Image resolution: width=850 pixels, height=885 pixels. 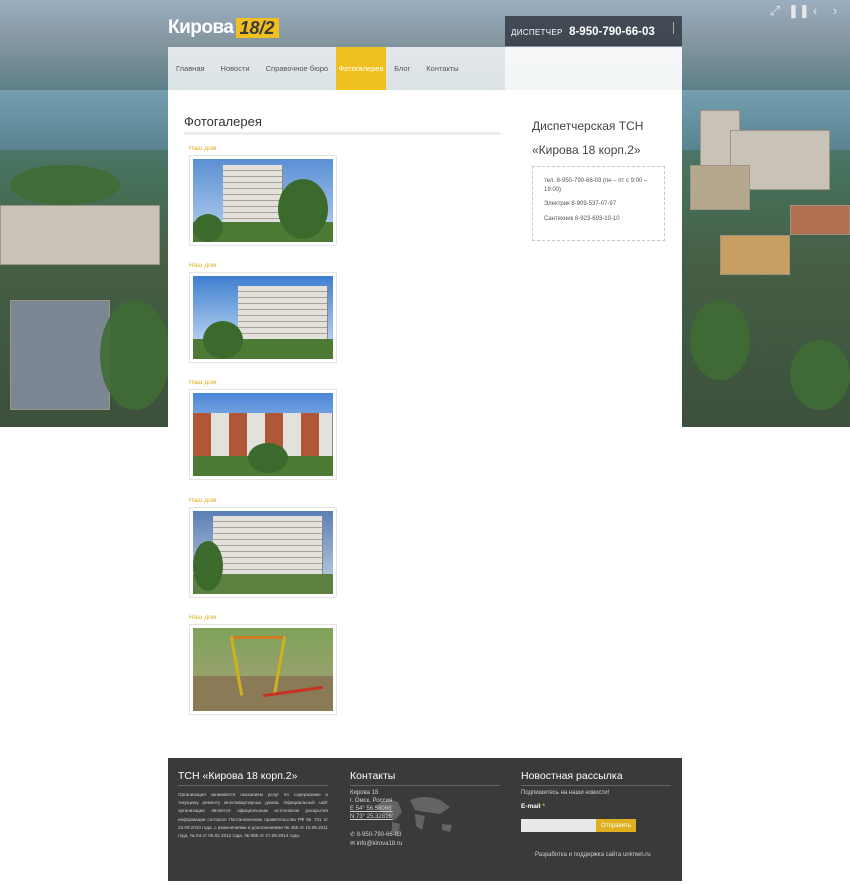 I want to click on footer-contact-list: ✆ 8-950-790-66-03 ✉ info@kirova18.ru, so click(x=425, y=840).